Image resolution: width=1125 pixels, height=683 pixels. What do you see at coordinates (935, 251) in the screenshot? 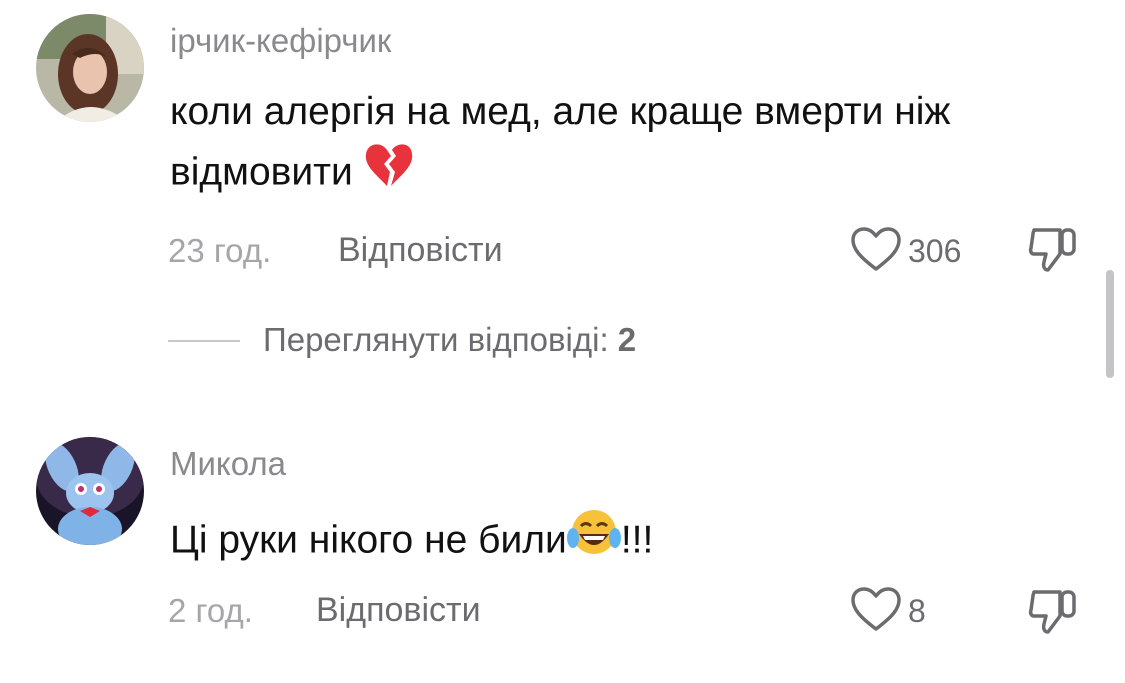
I see `like-count: 306` at bounding box center [935, 251].